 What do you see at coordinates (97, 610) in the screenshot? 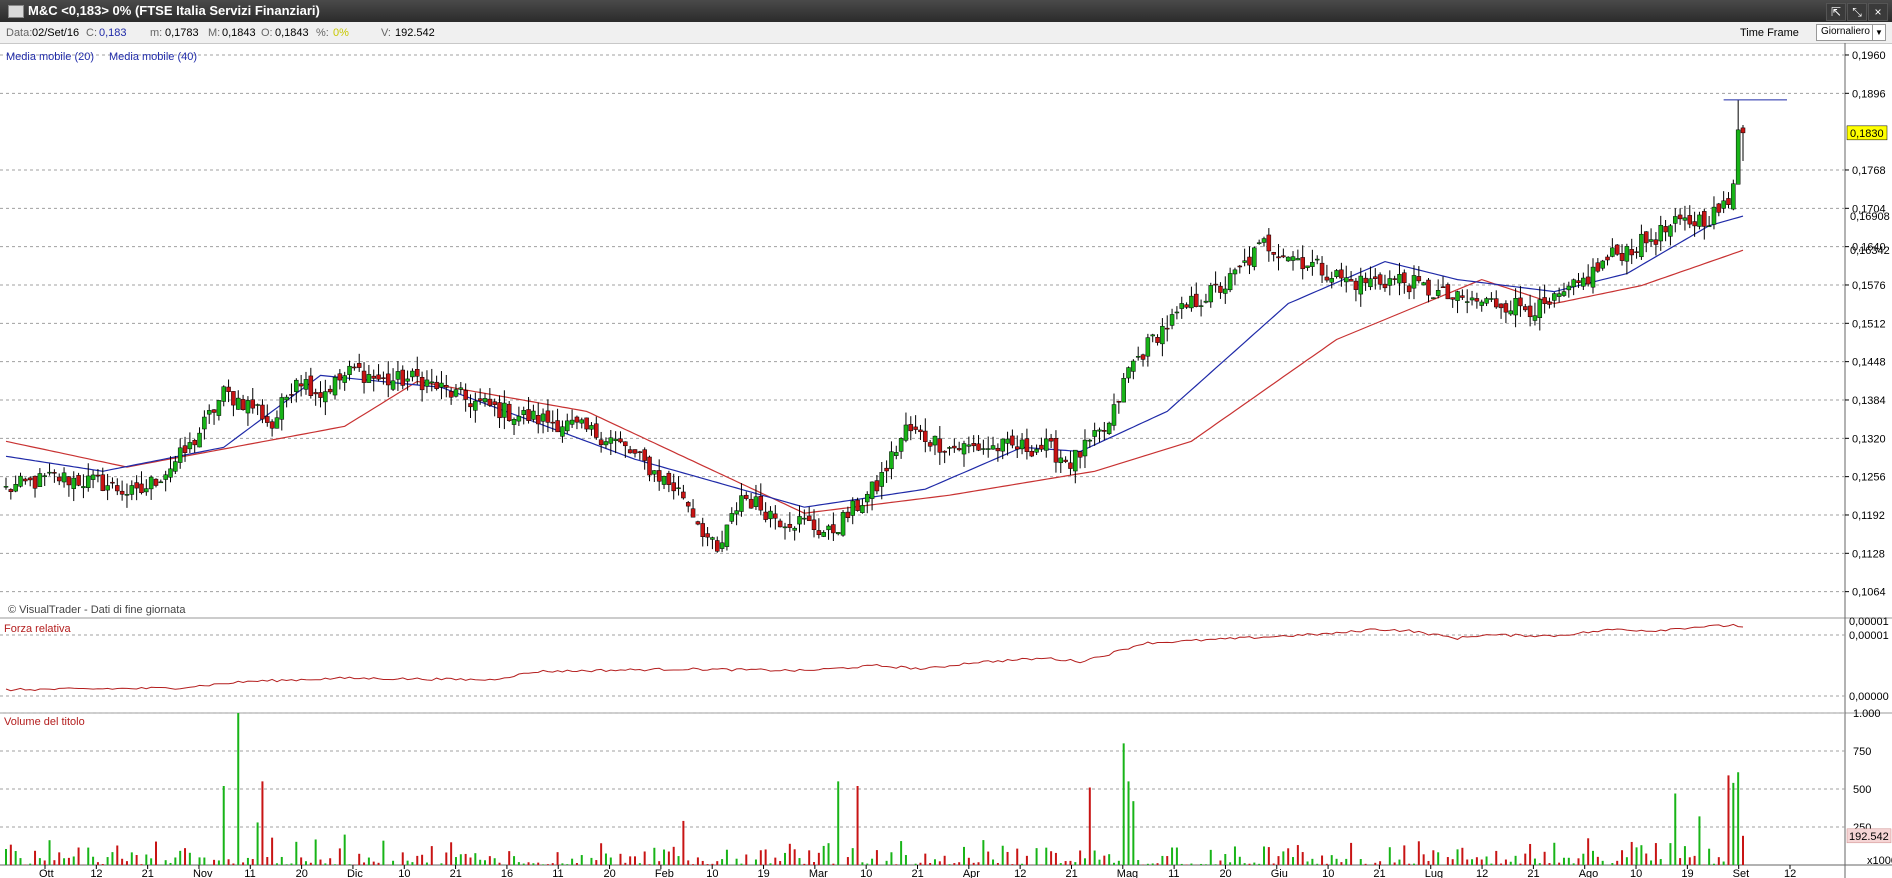
I see `credit-text: © VisualTrader - Dati di fine giornata` at bounding box center [97, 610].